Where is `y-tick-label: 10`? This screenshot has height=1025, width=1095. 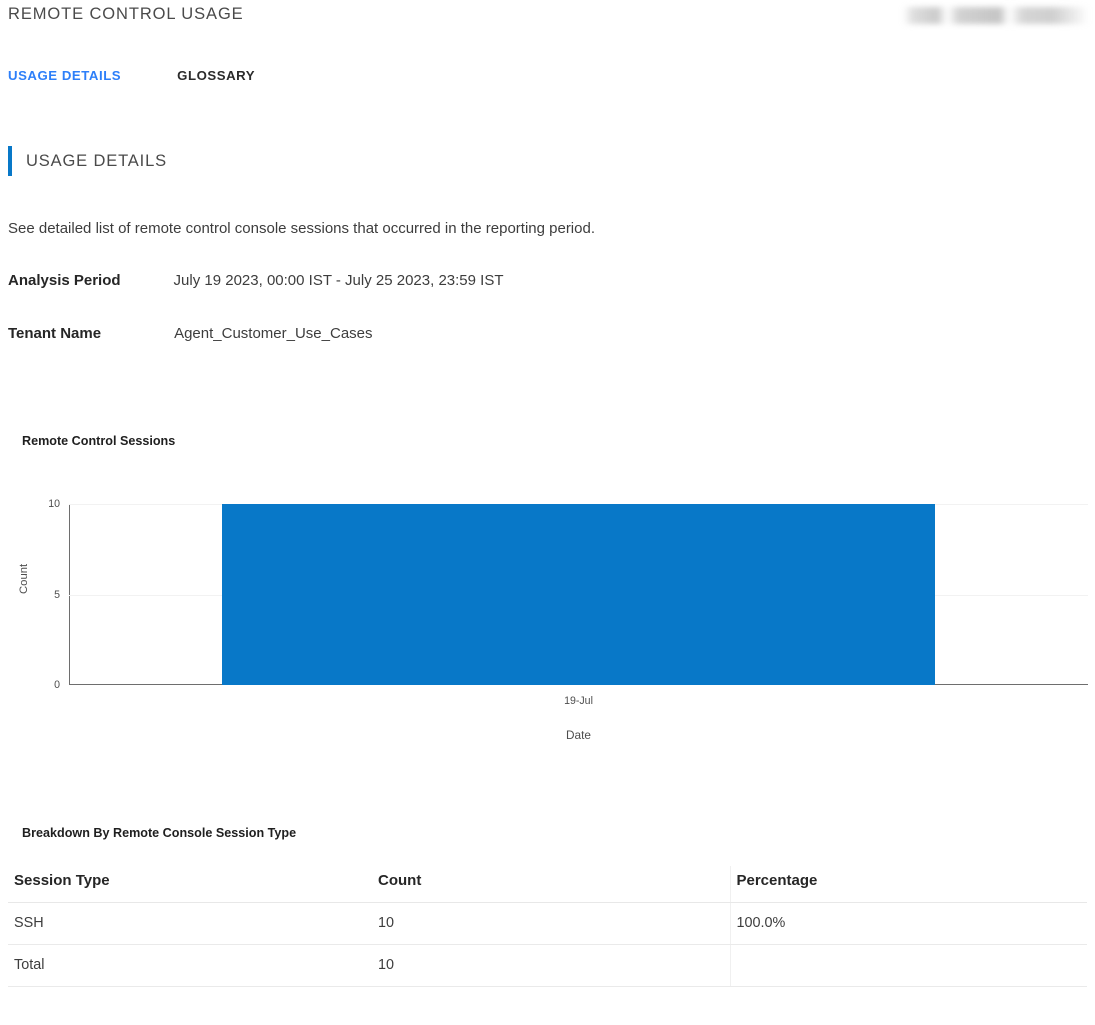 y-tick-label: 10 is located at coordinates (54, 504).